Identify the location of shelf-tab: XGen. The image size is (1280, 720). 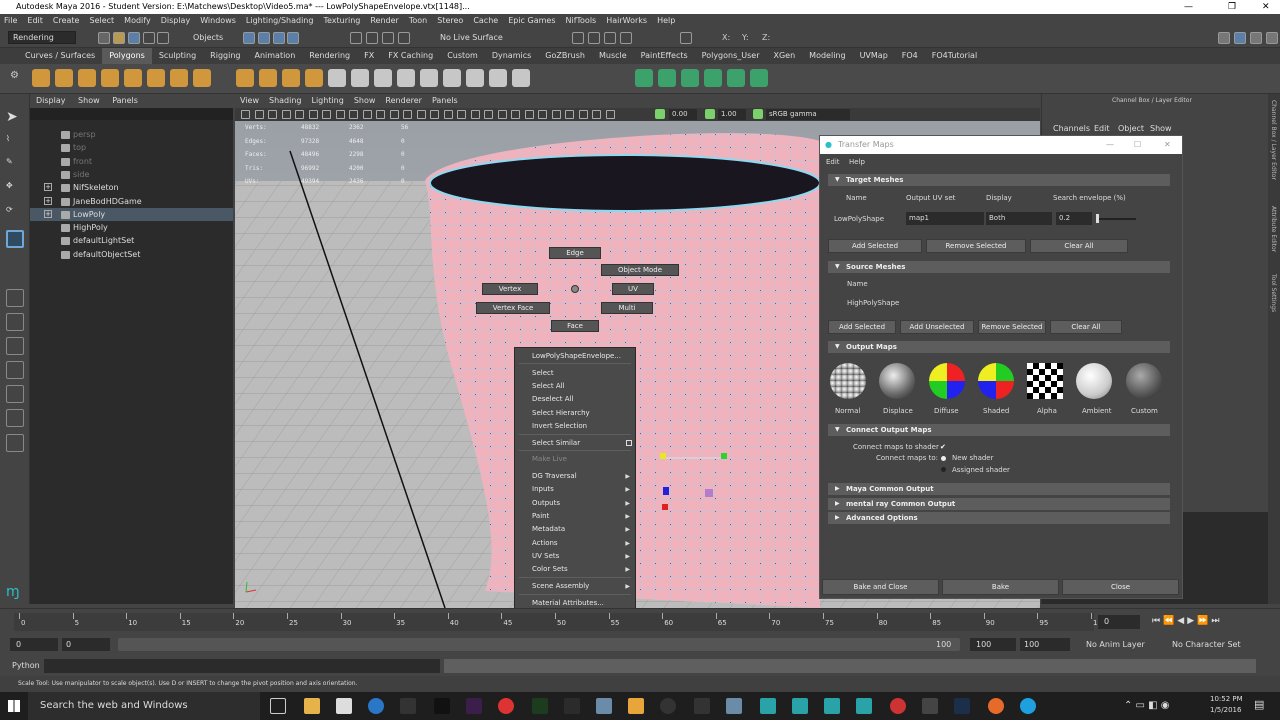
(785, 56).